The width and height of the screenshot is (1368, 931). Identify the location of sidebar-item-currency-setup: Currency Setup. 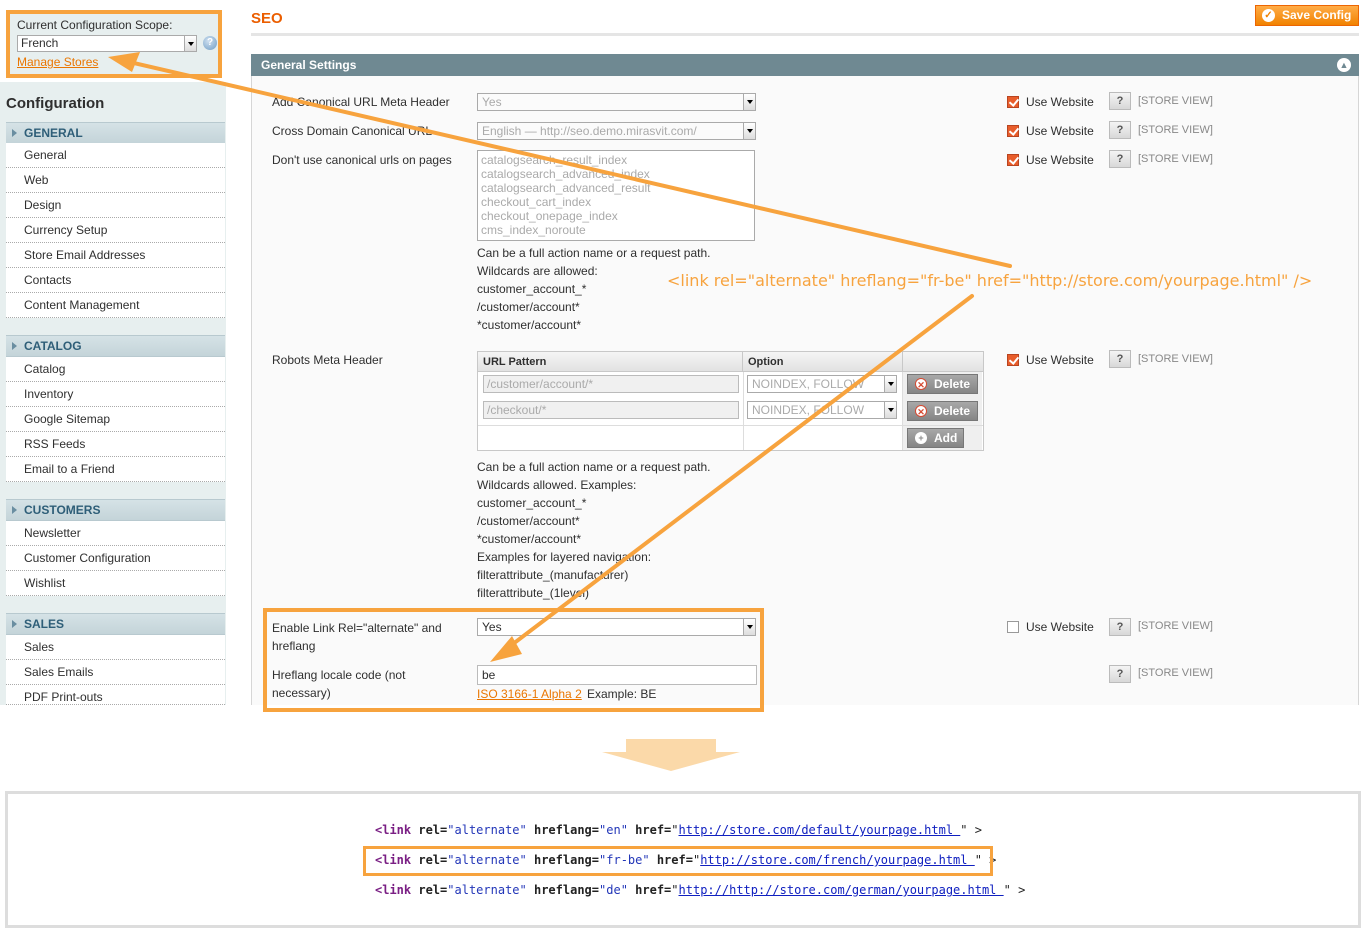
(115, 230).